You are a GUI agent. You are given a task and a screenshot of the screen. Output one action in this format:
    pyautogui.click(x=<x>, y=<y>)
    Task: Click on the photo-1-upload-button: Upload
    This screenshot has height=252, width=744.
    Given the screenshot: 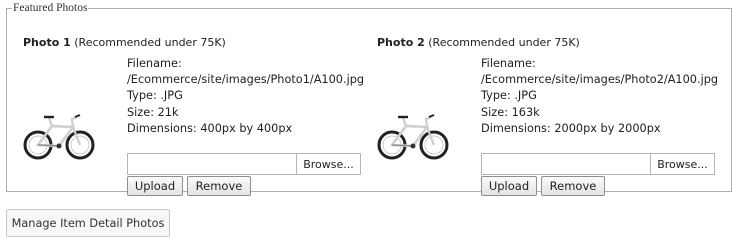 What is the action you would take?
    pyautogui.click(x=155, y=186)
    